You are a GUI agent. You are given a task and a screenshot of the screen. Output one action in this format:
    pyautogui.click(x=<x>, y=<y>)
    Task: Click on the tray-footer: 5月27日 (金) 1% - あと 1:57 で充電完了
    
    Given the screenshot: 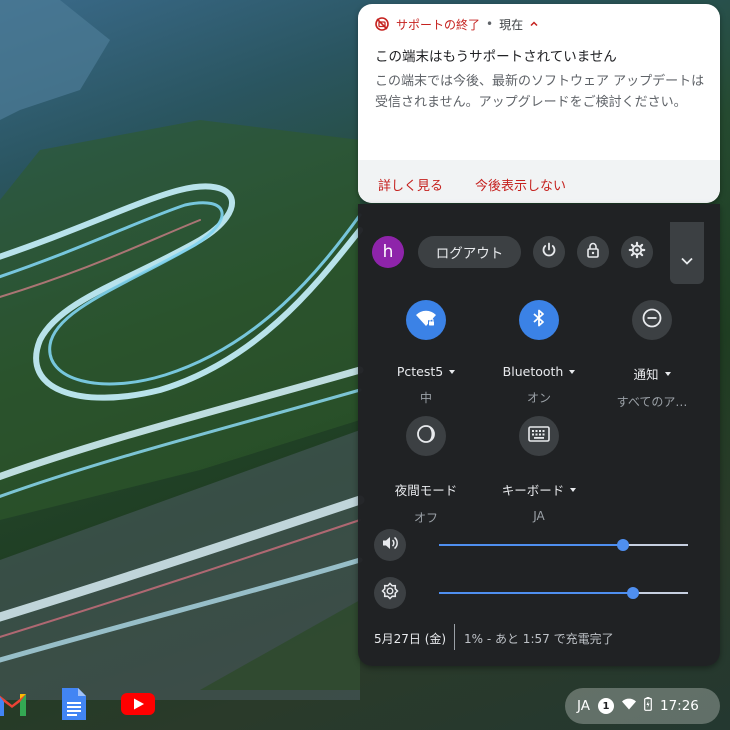 What is the action you would take?
    pyautogui.click(x=539, y=636)
    